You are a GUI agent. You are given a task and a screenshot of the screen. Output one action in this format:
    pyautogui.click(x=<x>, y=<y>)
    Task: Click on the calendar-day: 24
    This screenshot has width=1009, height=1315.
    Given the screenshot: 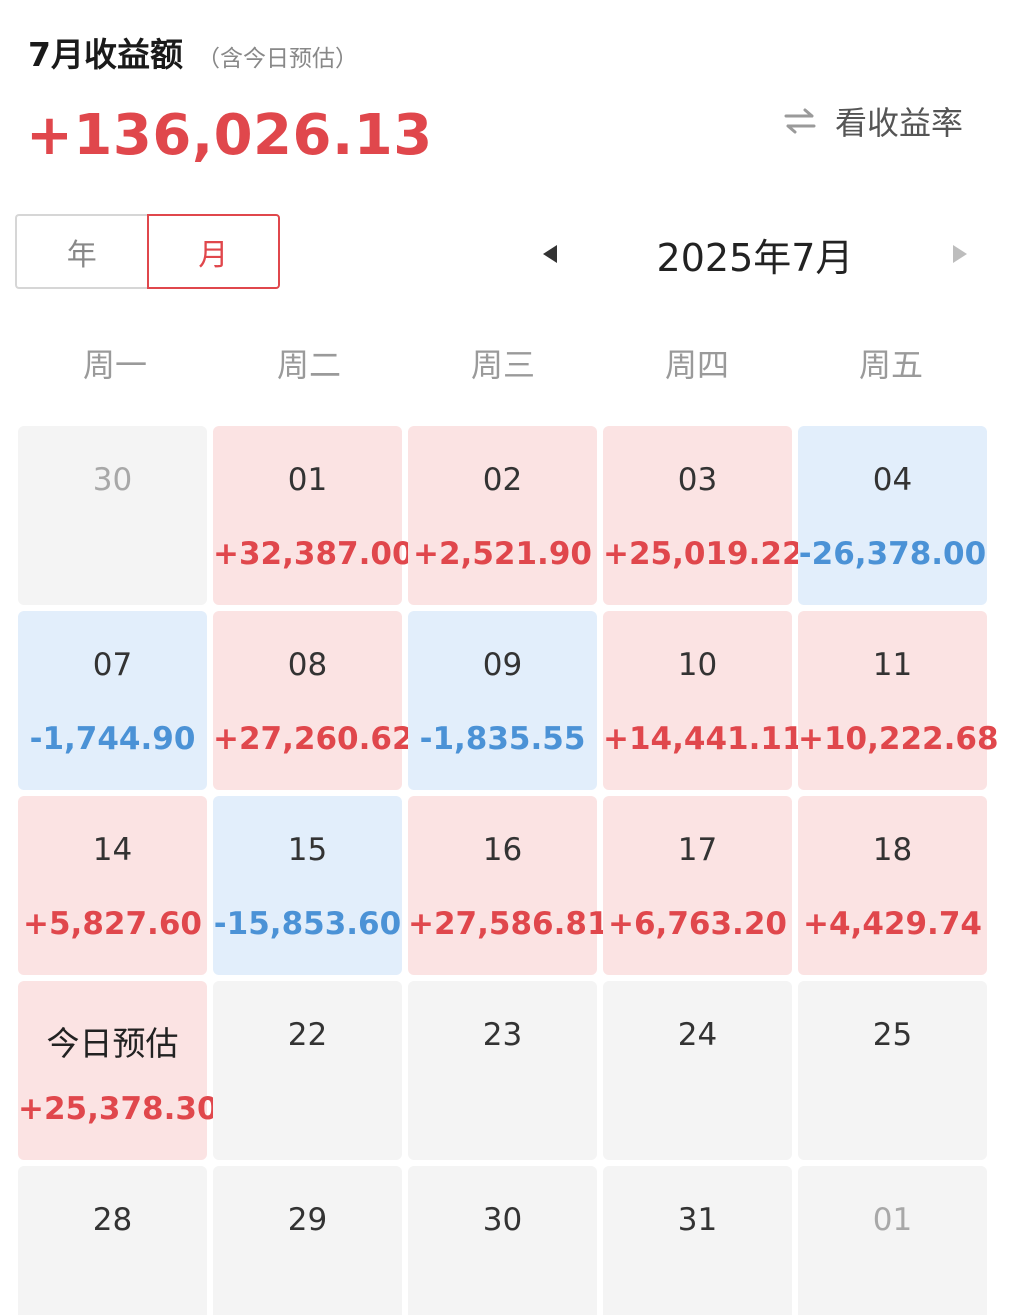 What is the action you would take?
    pyautogui.click(x=697, y=1070)
    